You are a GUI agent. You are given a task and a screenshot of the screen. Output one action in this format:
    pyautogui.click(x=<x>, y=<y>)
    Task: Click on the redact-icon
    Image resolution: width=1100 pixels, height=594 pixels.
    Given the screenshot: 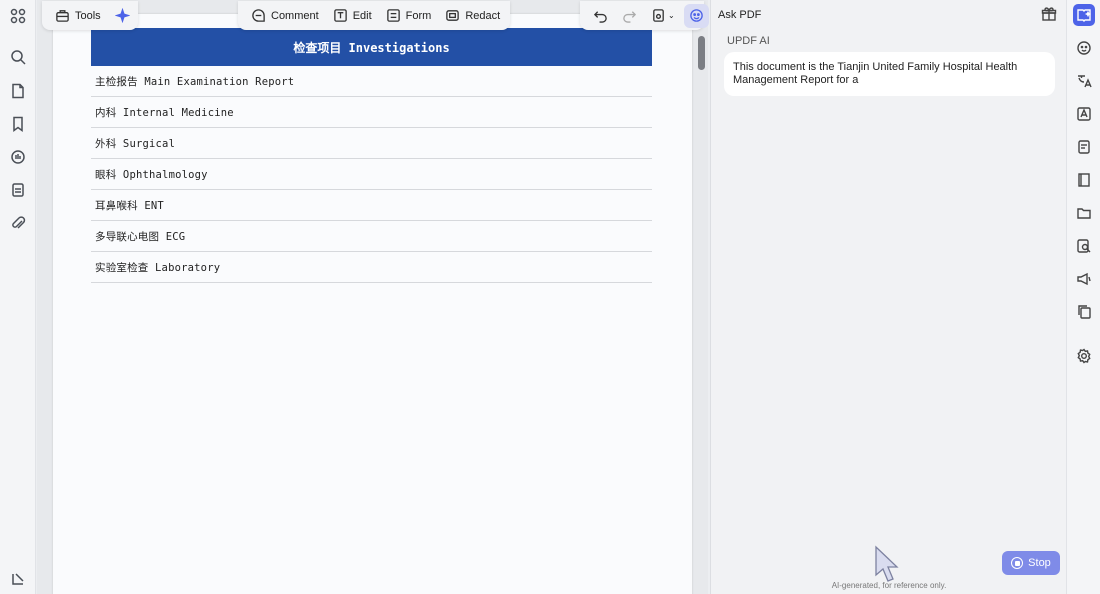 What is the action you would take?
    pyautogui.click(x=453, y=15)
    